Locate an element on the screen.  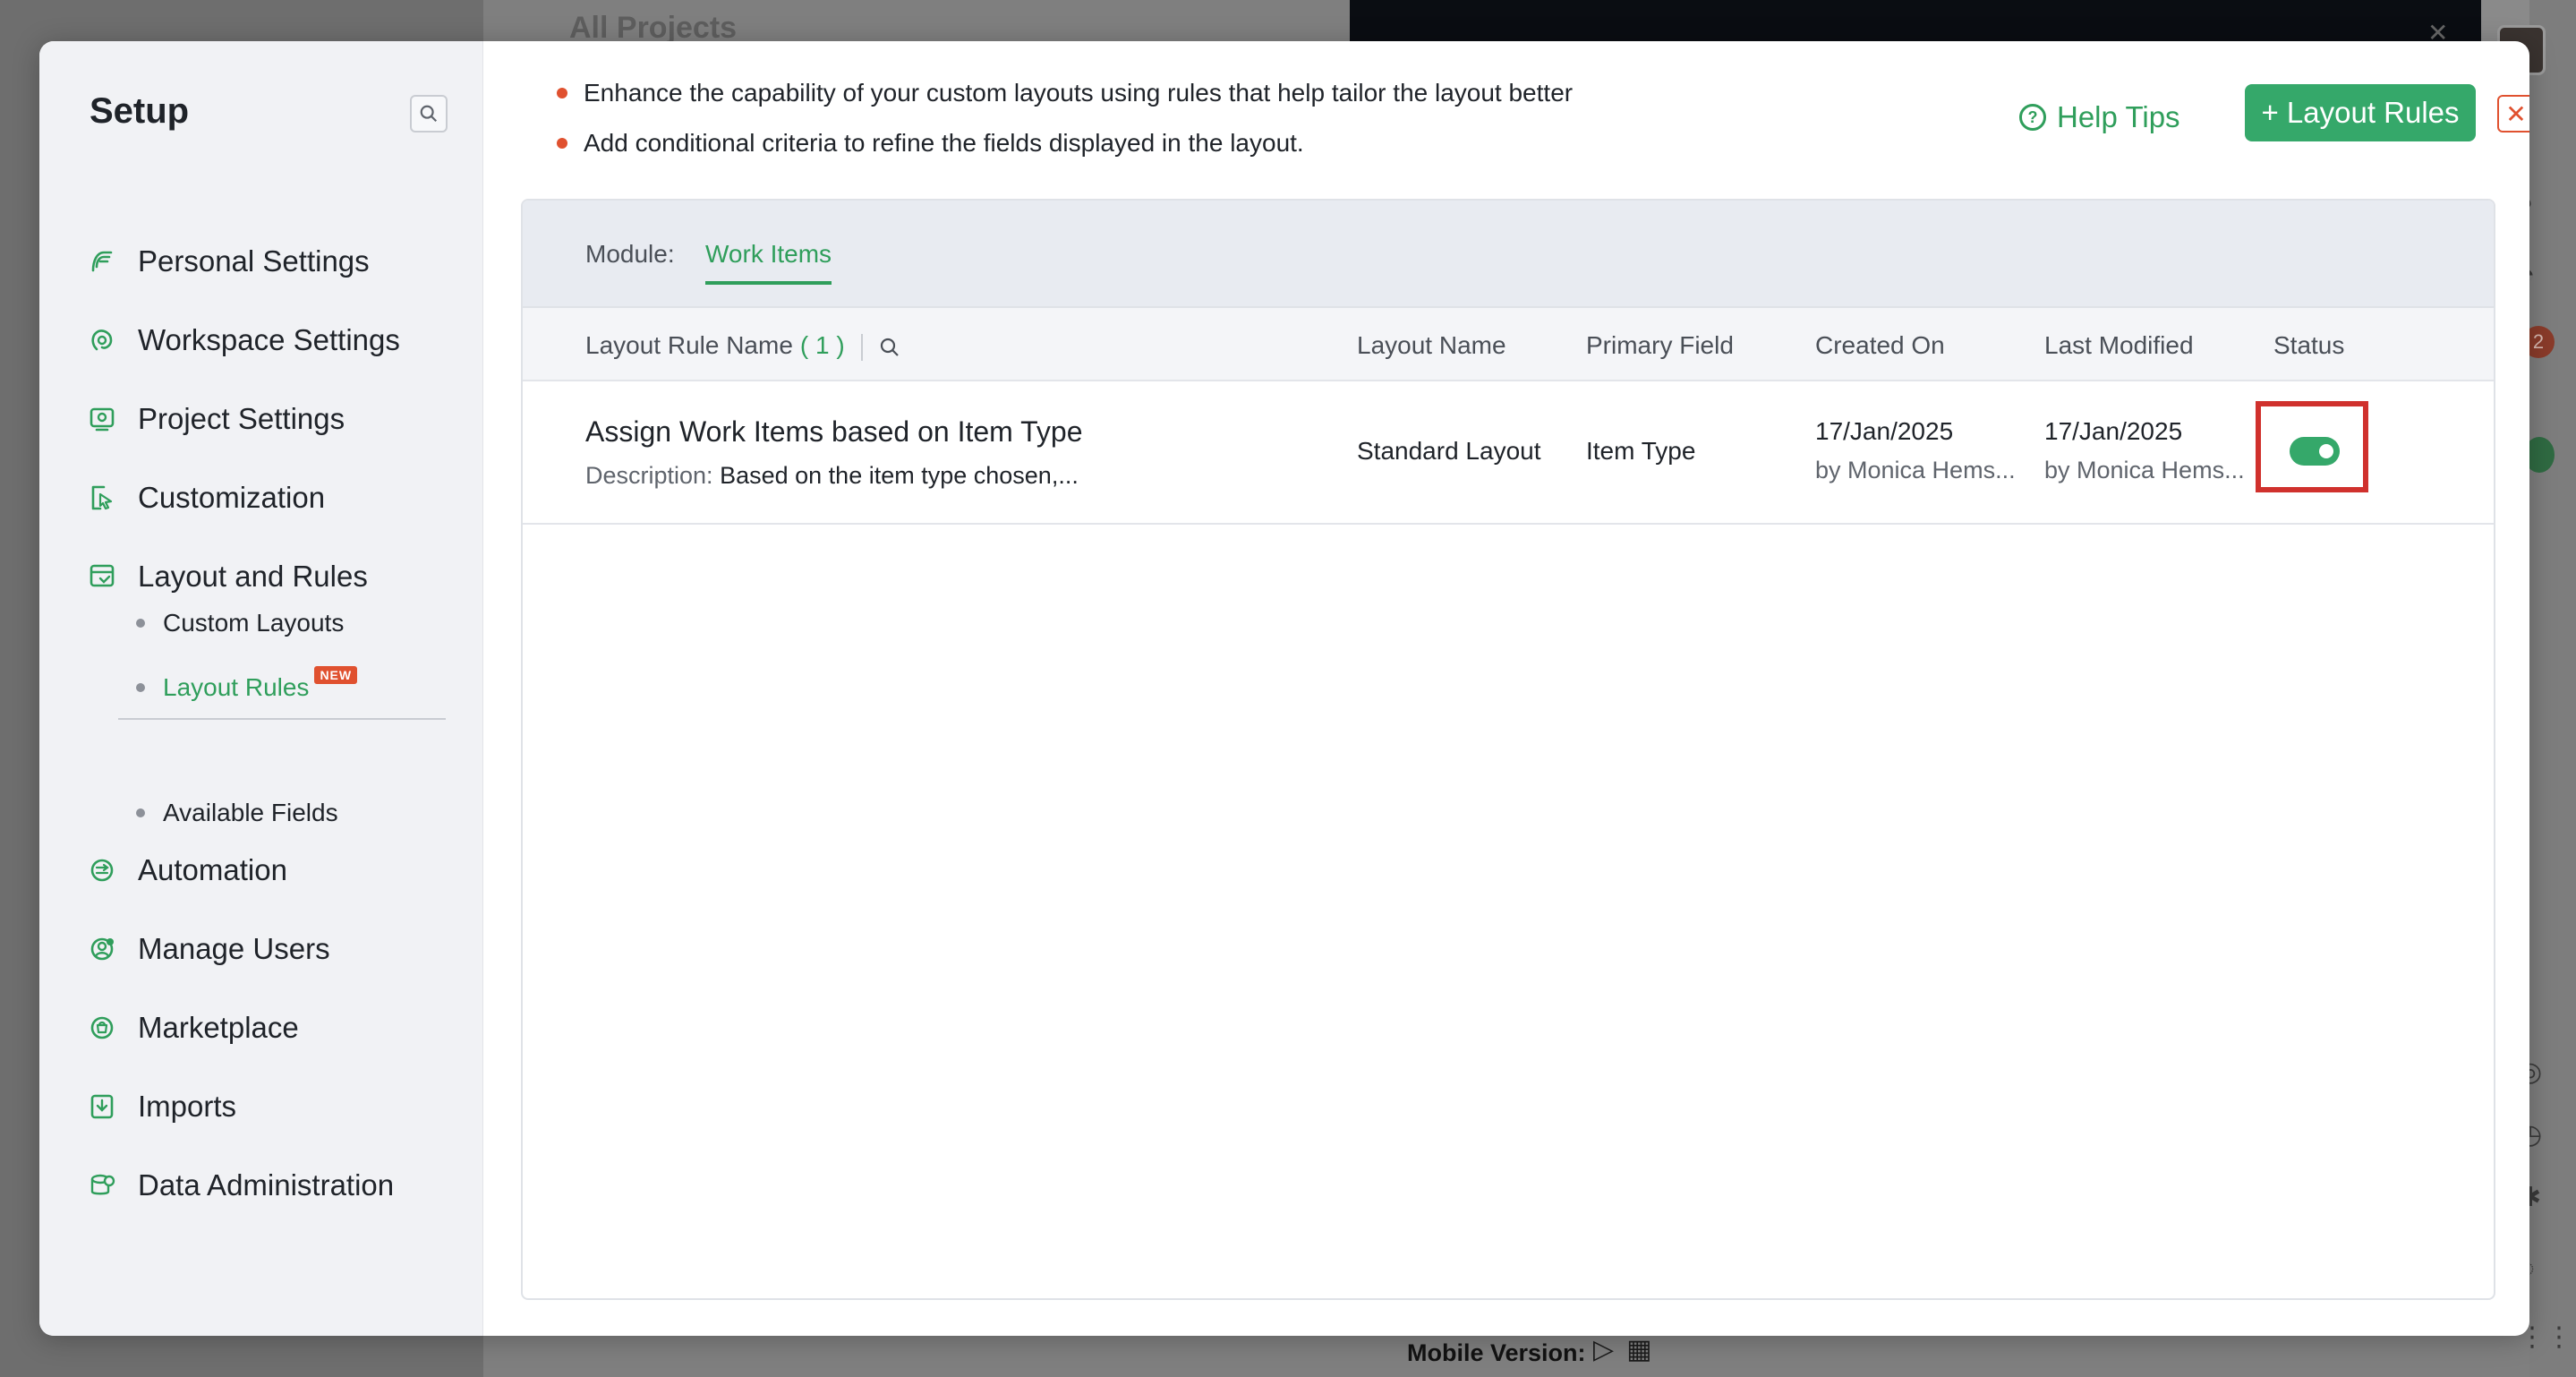
sidebar-item-marketplace: Marketplace is located at coordinates (192, 1028).